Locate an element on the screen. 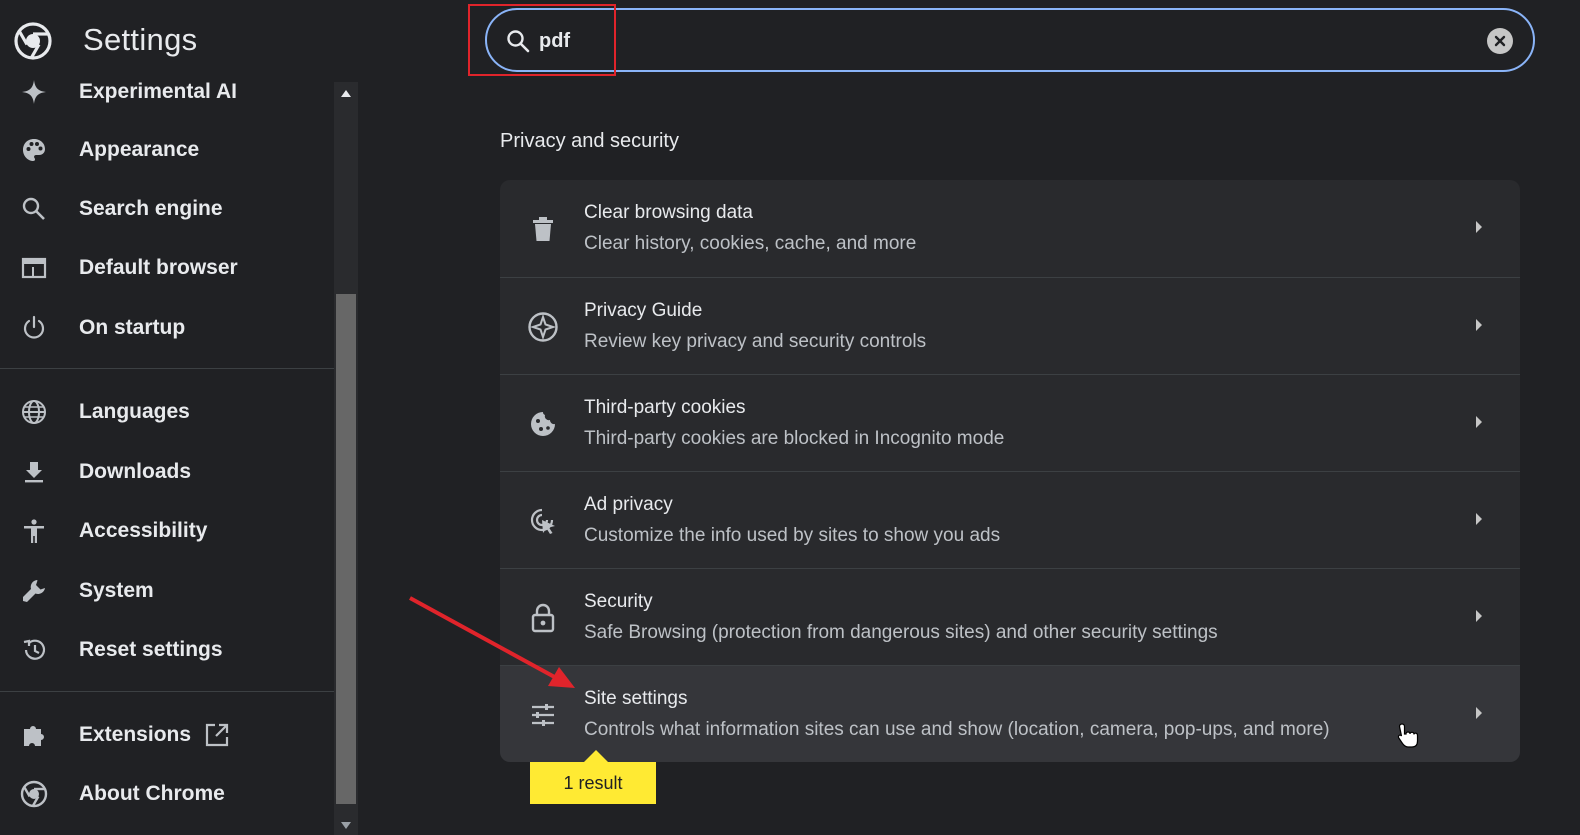 Image resolution: width=1580 pixels, height=835 pixels. search-box is located at coordinates (1010, 40).